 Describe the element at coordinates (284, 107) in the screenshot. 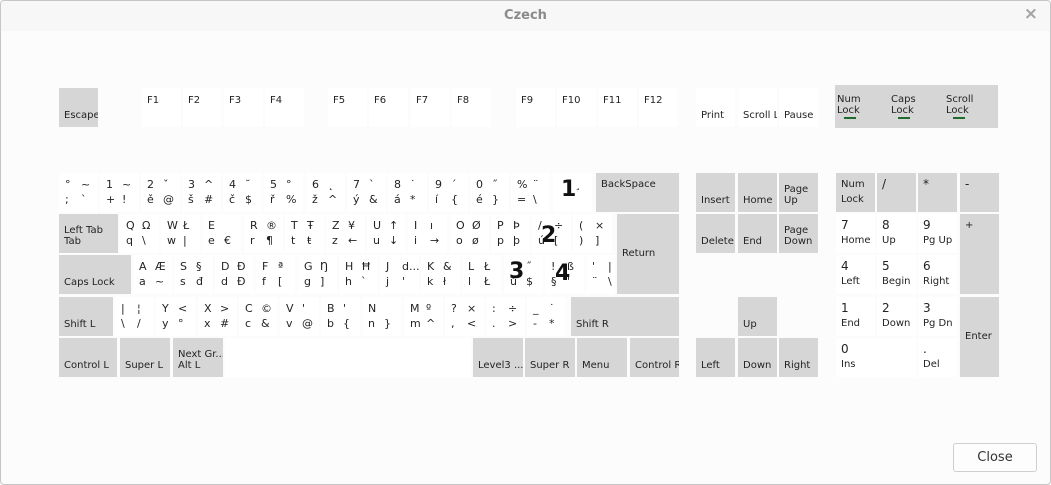

I see `key-f4: F4` at that location.